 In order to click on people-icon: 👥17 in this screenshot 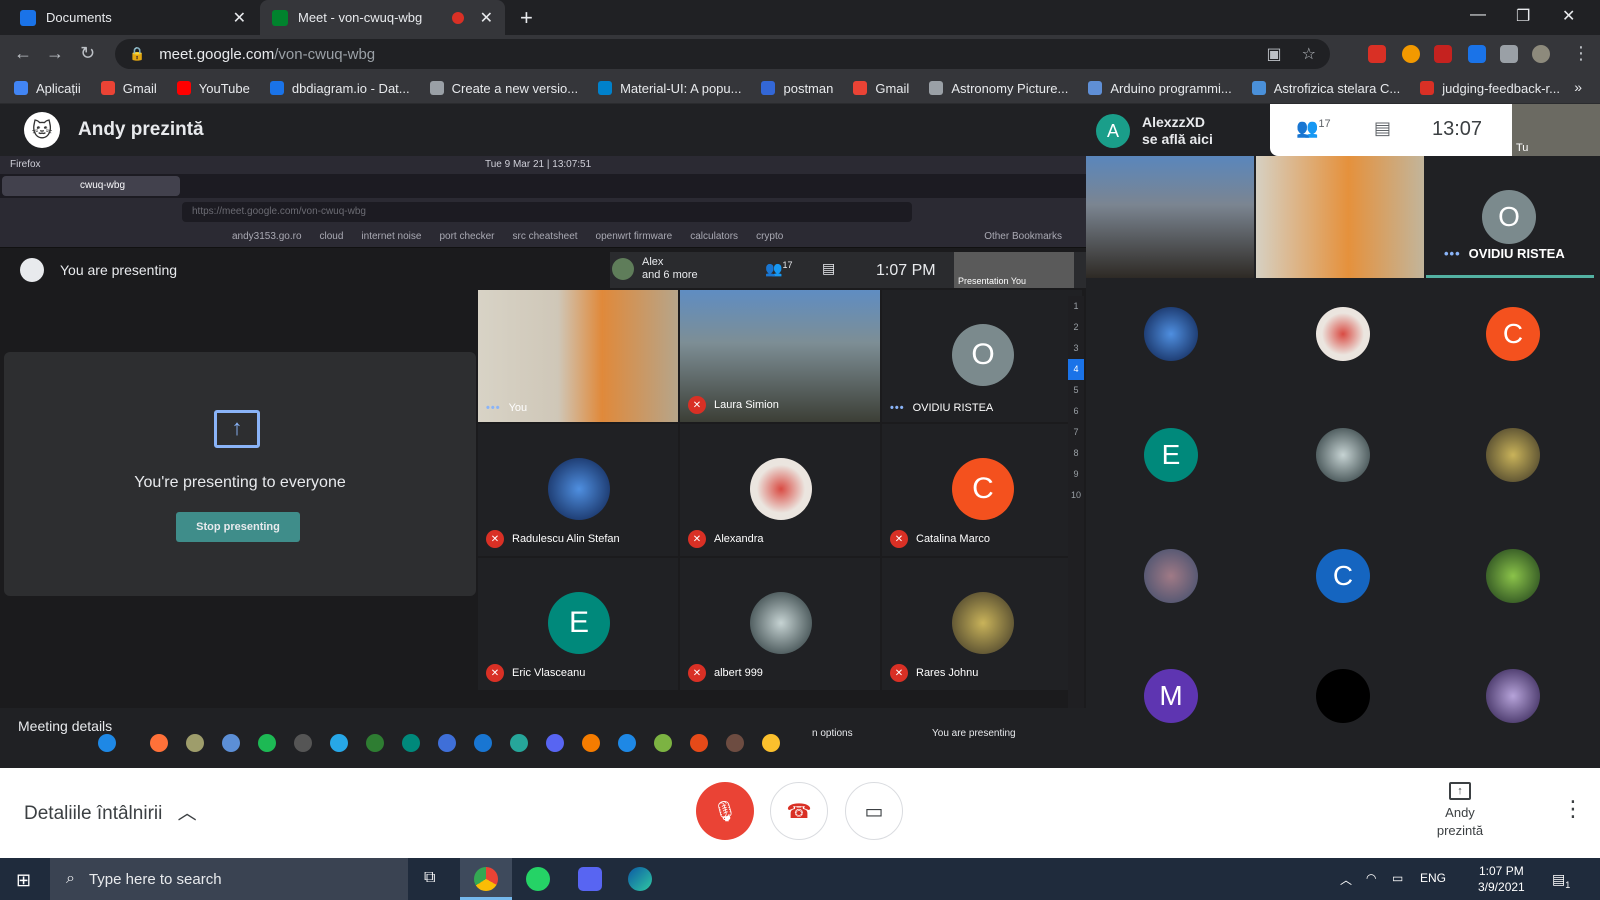, I will do `click(1313, 128)`.